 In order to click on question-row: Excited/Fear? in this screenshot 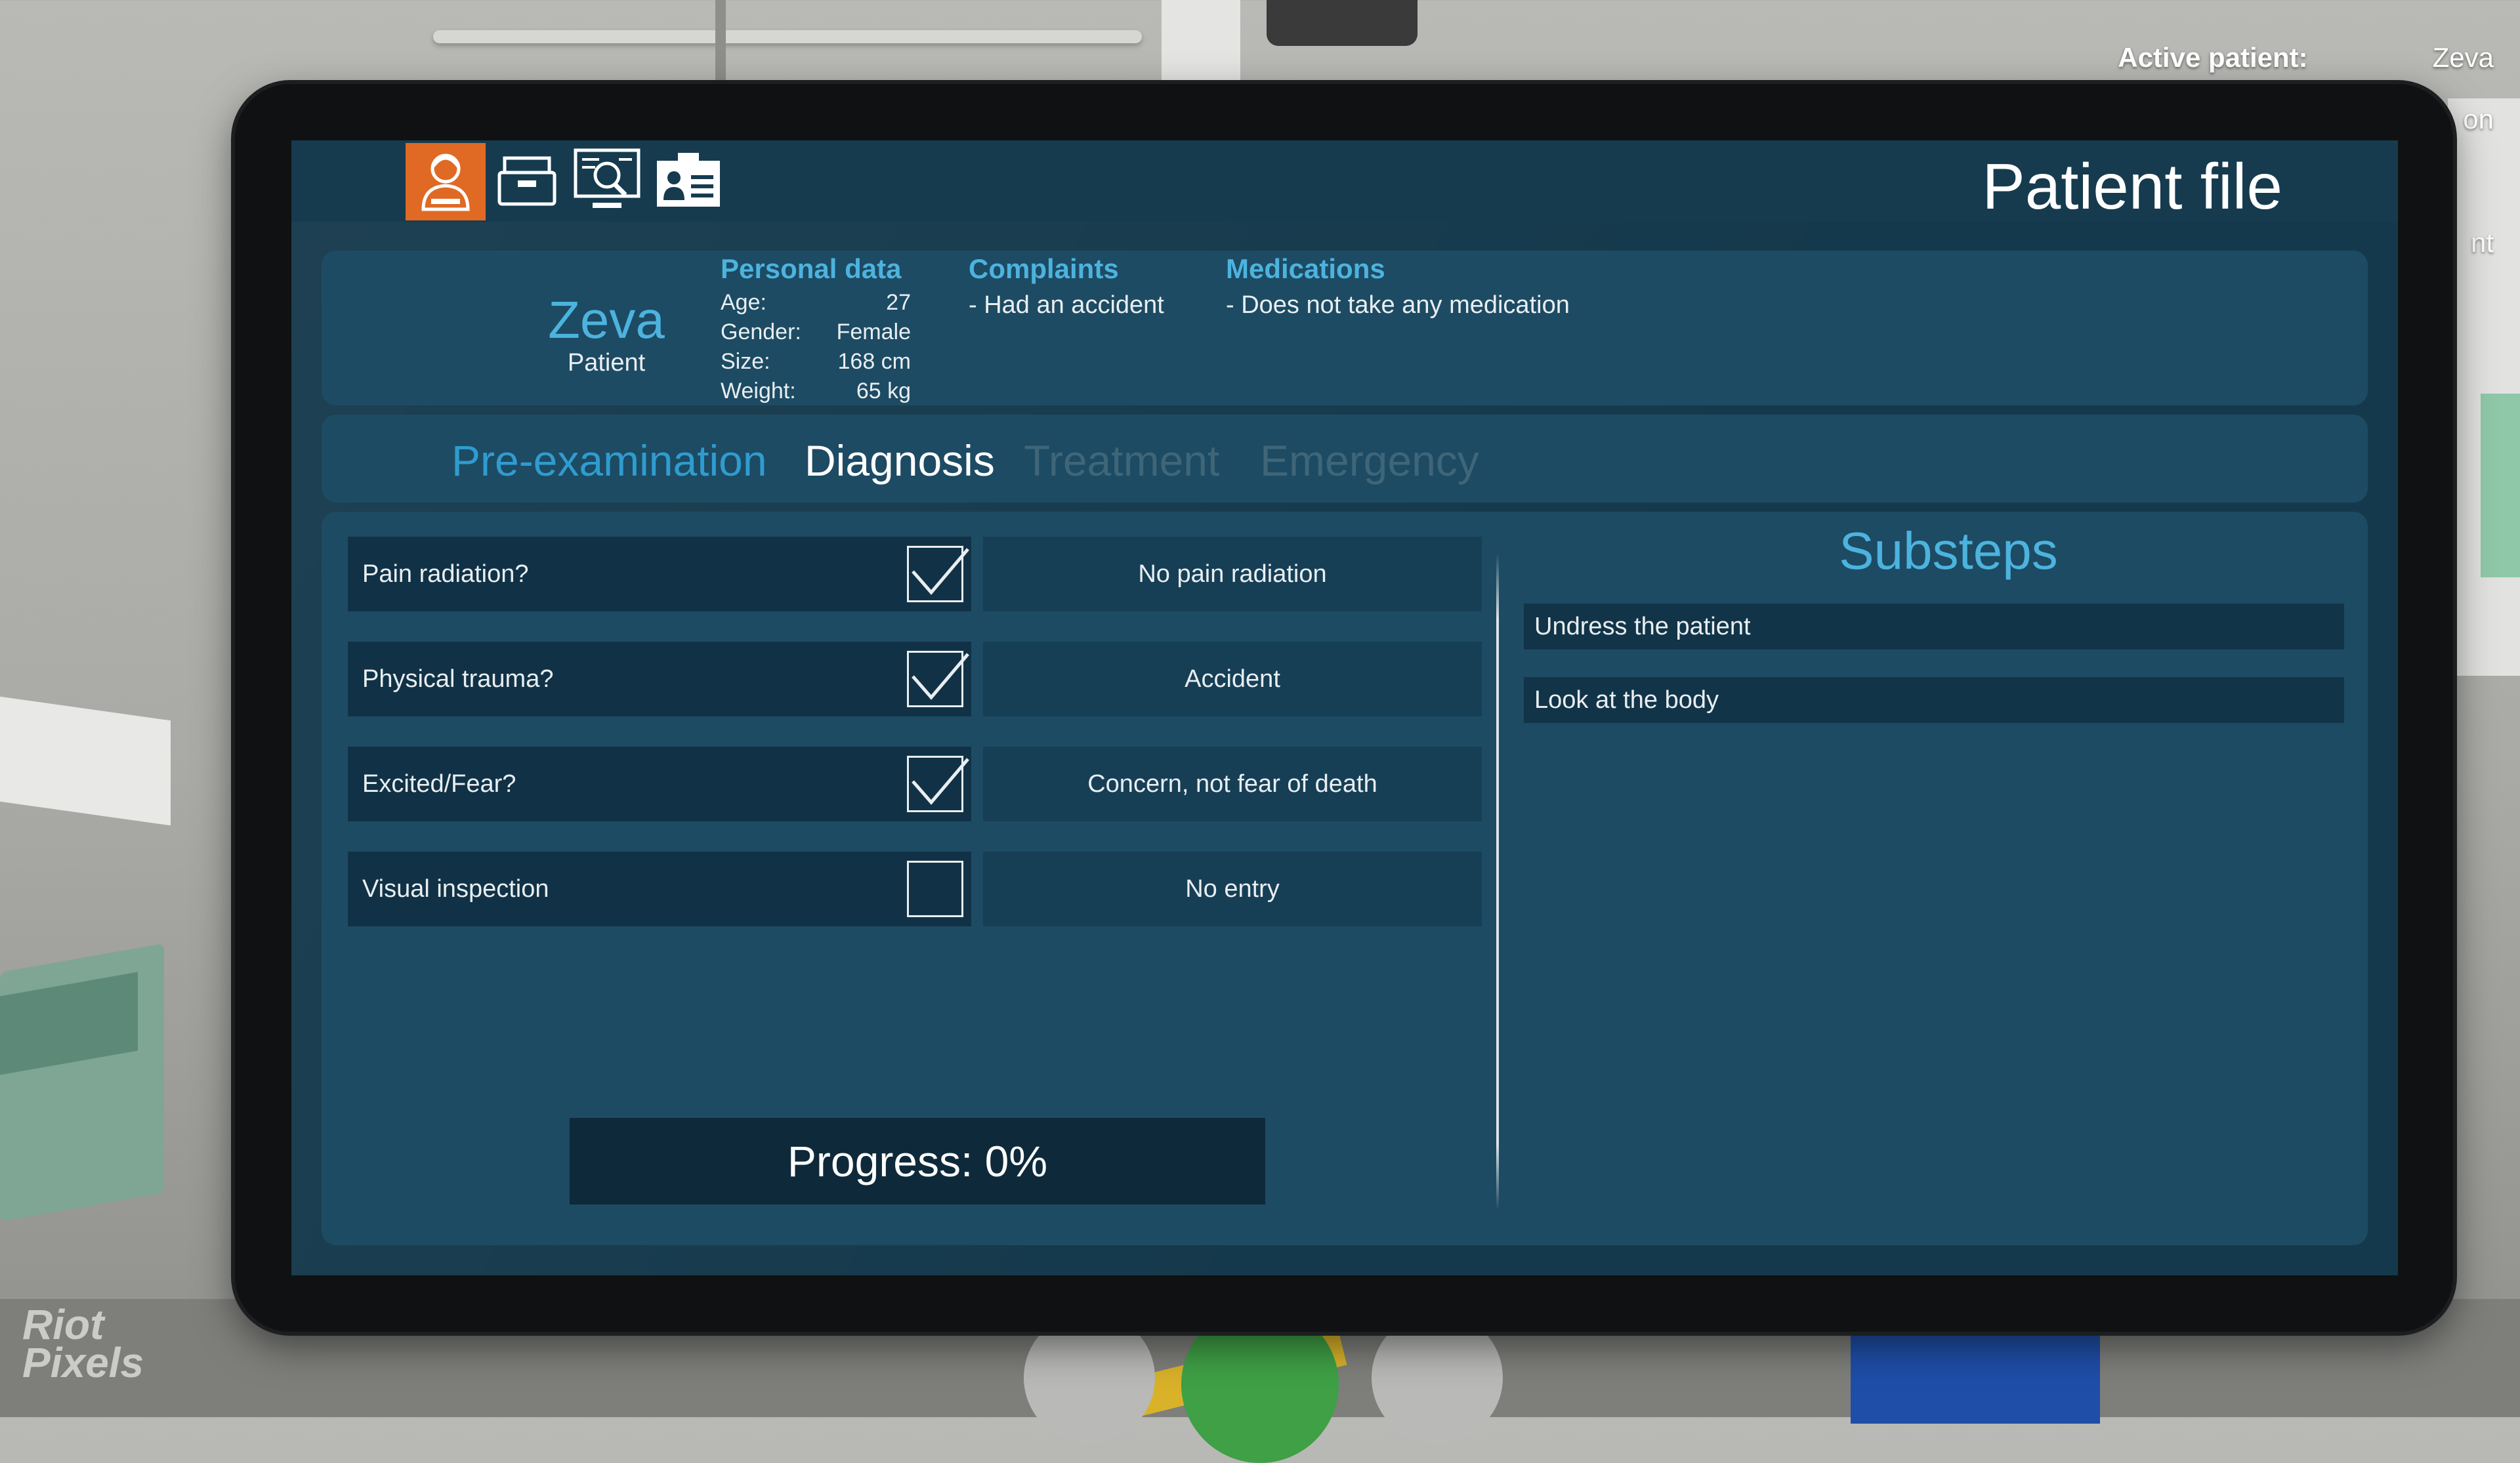, I will do `click(659, 784)`.